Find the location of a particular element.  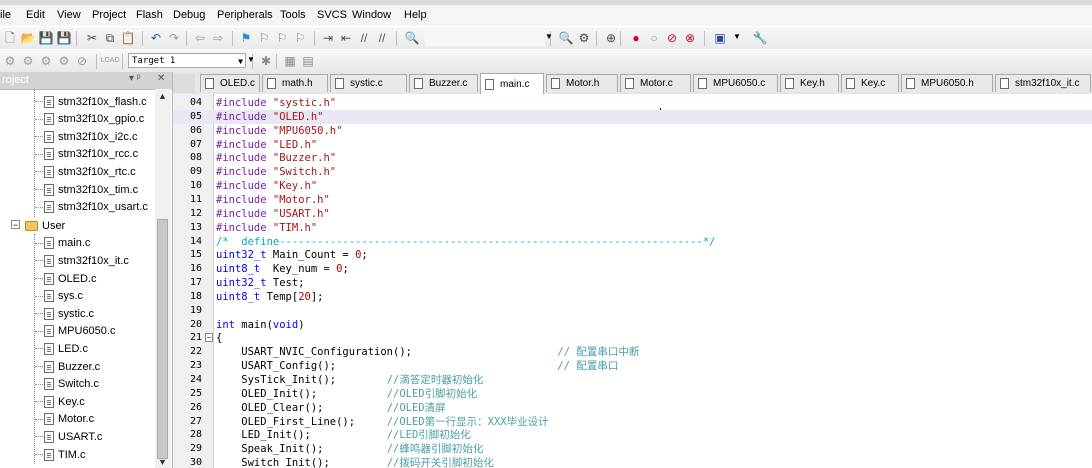

navigate-back-icon: ⇦ is located at coordinates (200, 38).